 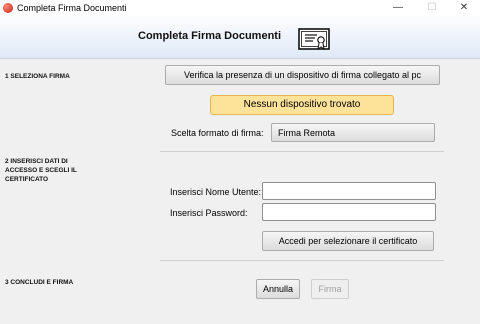 What do you see at coordinates (37, 76) in the screenshot?
I see `step1-label: 1 SELEZIONA FIRMA` at bounding box center [37, 76].